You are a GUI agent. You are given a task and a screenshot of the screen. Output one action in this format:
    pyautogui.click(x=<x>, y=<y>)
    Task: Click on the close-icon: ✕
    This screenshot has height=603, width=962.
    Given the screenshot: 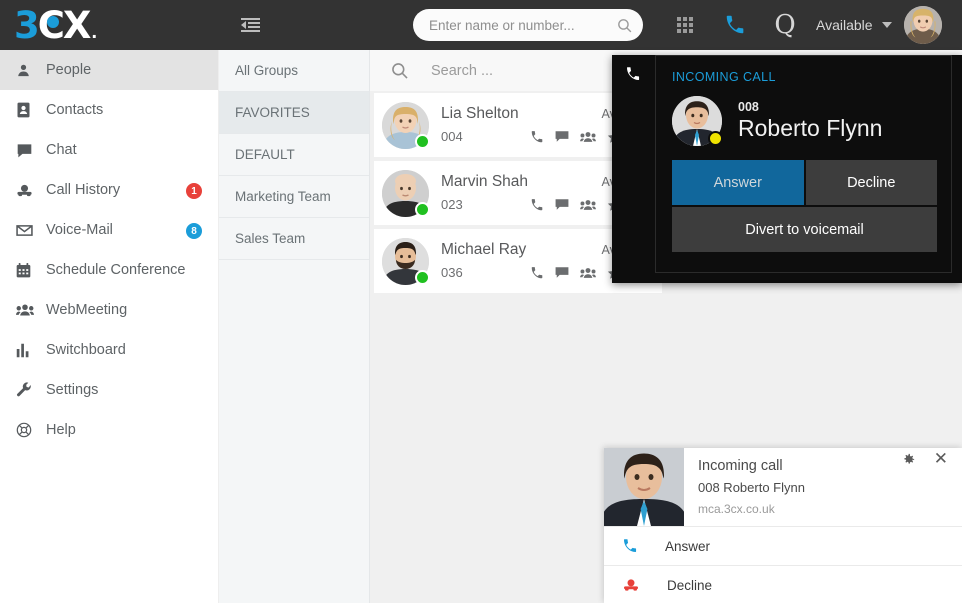 What is the action you would take?
    pyautogui.click(x=941, y=458)
    